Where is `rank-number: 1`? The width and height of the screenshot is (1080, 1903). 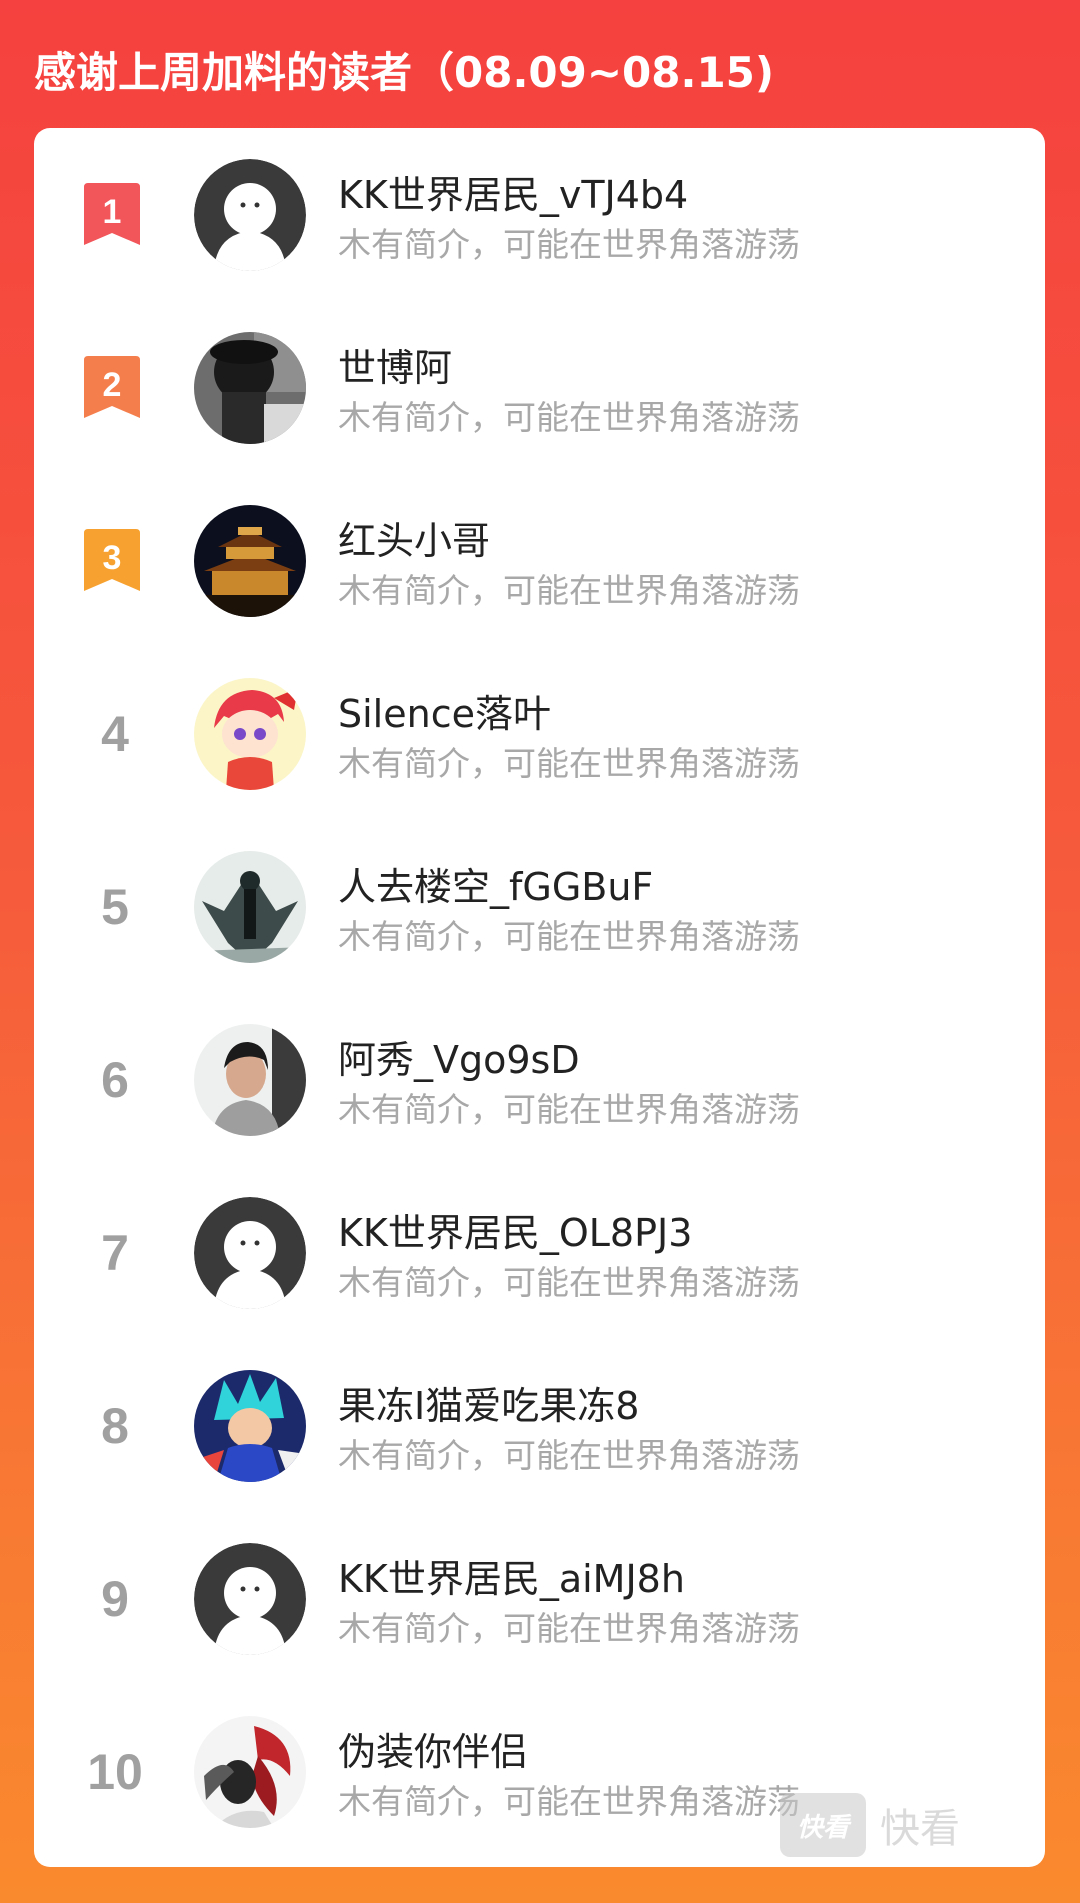
rank-number: 1 is located at coordinates (112, 212).